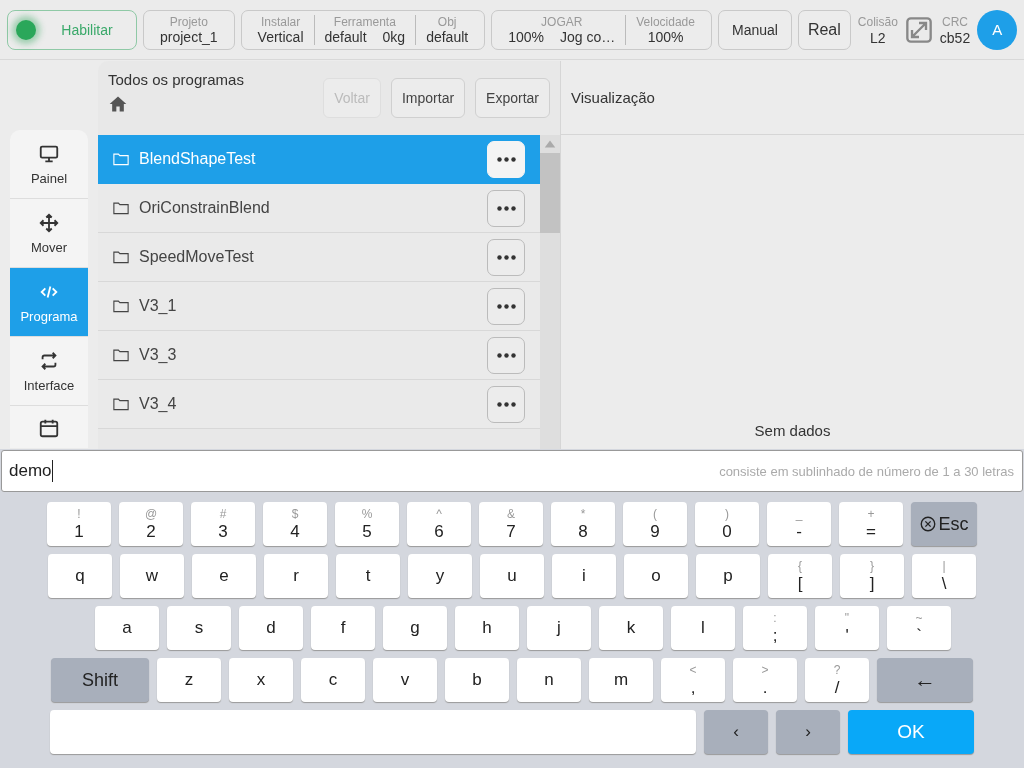 Image resolution: width=1024 pixels, height=768 pixels. What do you see at coordinates (368, 576) in the screenshot?
I see `keyboard-key: t` at bounding box center [368, 576].